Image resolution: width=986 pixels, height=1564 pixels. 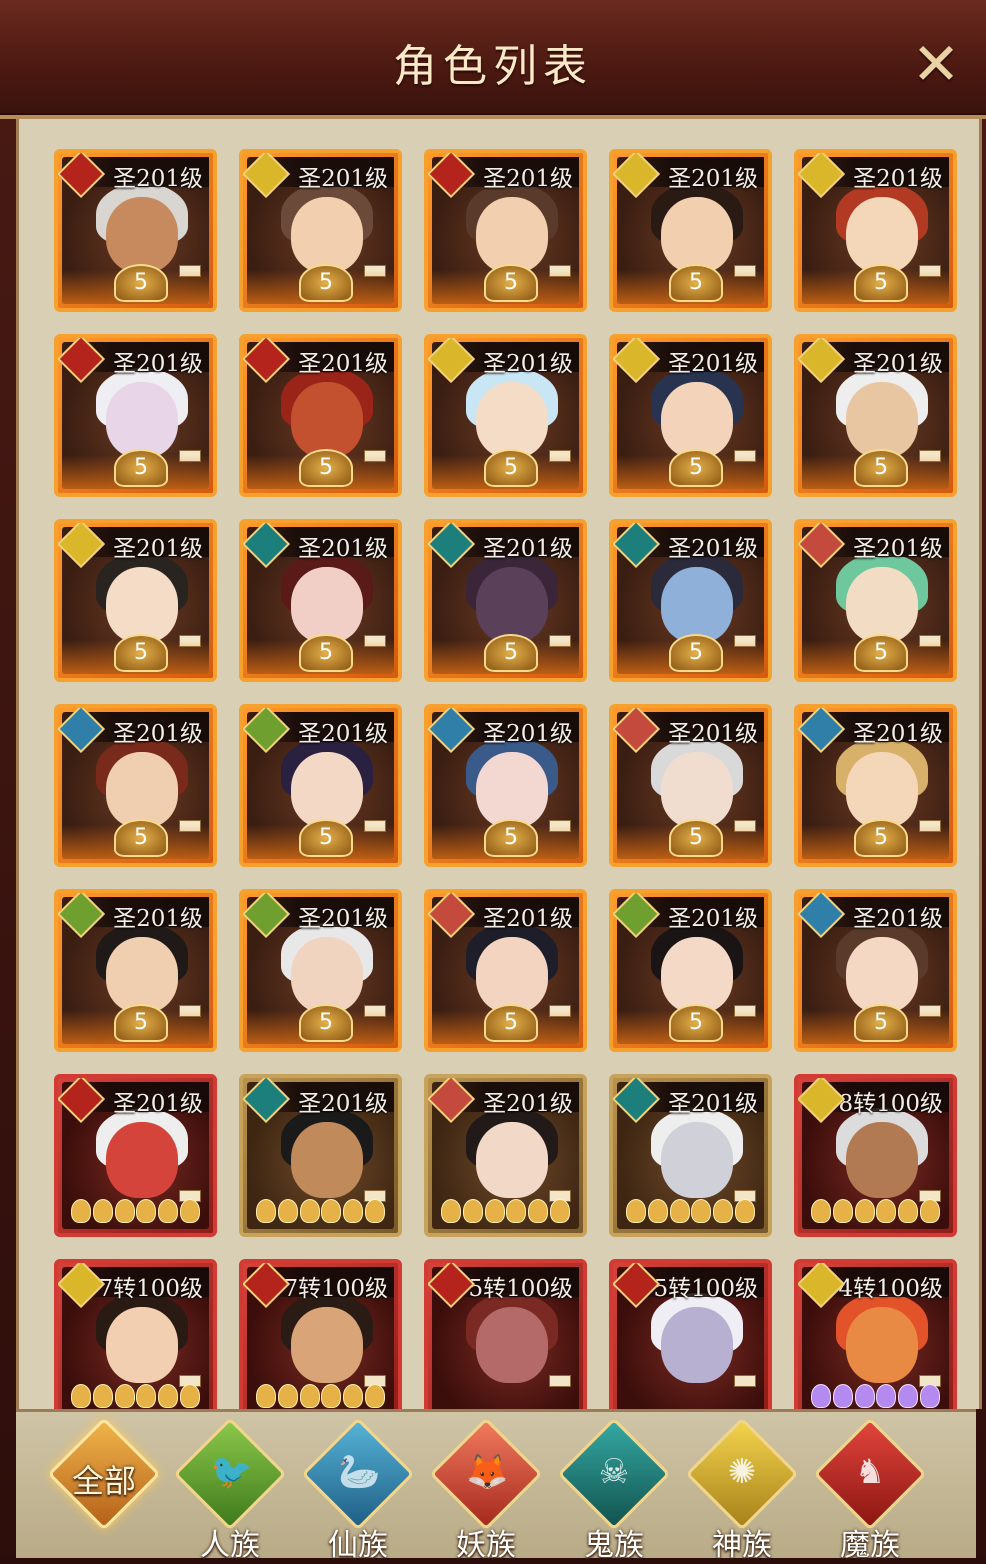 What do you see at coordinates (870, 1490) in the screenshot?
I see `tab-mo: ♞ 魔族` at bounding box center [870, 1490].